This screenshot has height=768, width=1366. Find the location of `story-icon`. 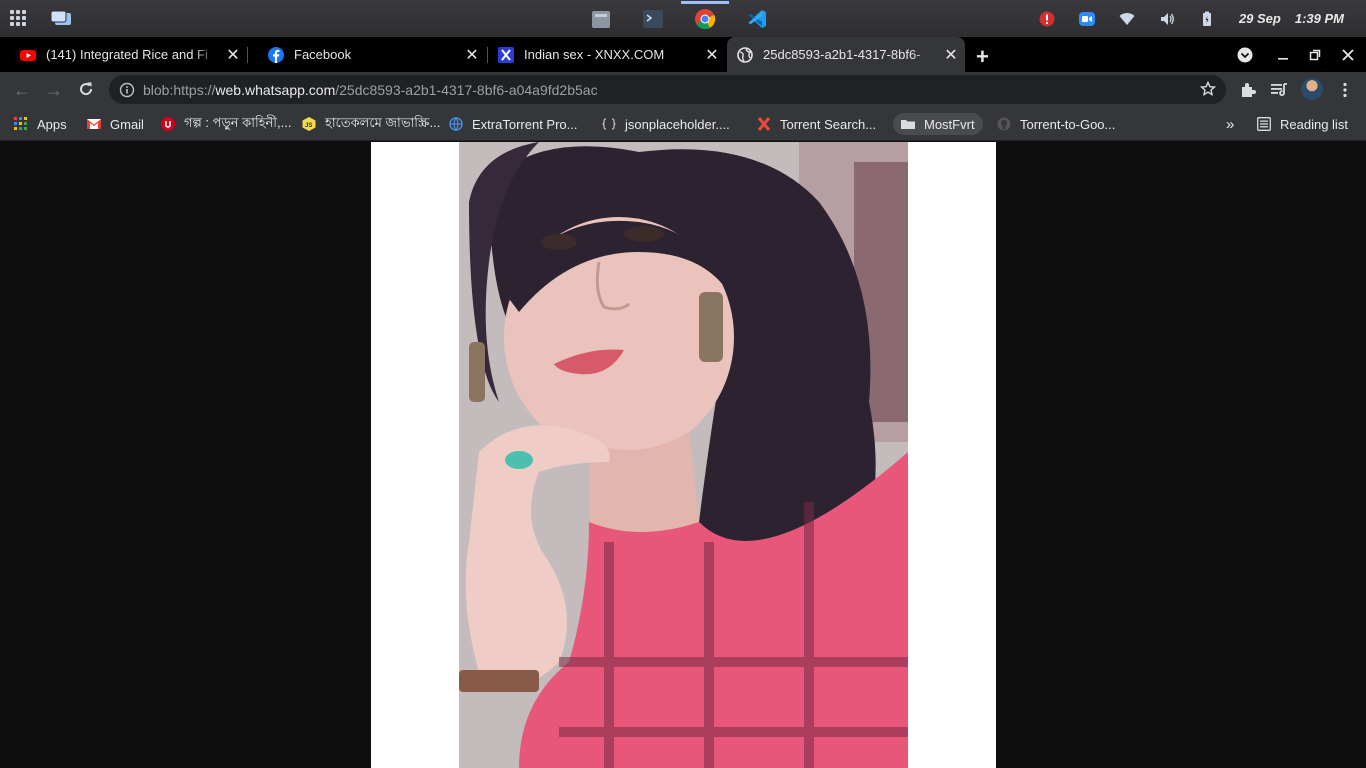

story-icon is located at coordinates (168, 124).